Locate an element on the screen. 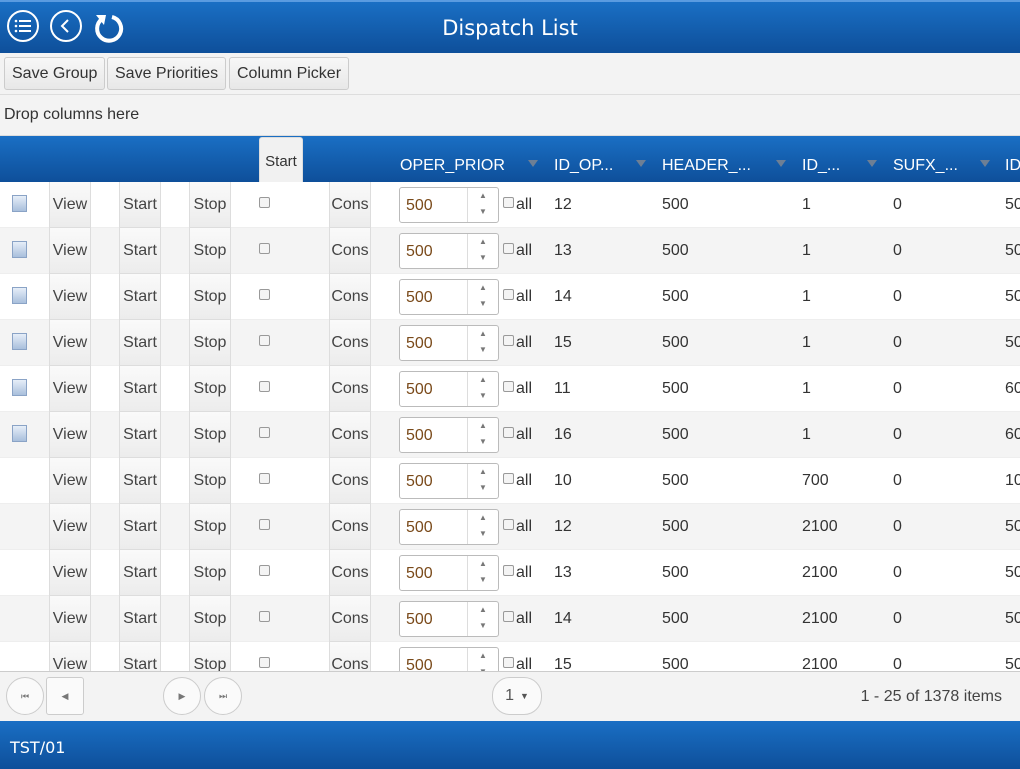 The width and height of the screenshot is (1020, 769). save-priorities-button: Save Priorities is located at coordinates (167, 73).